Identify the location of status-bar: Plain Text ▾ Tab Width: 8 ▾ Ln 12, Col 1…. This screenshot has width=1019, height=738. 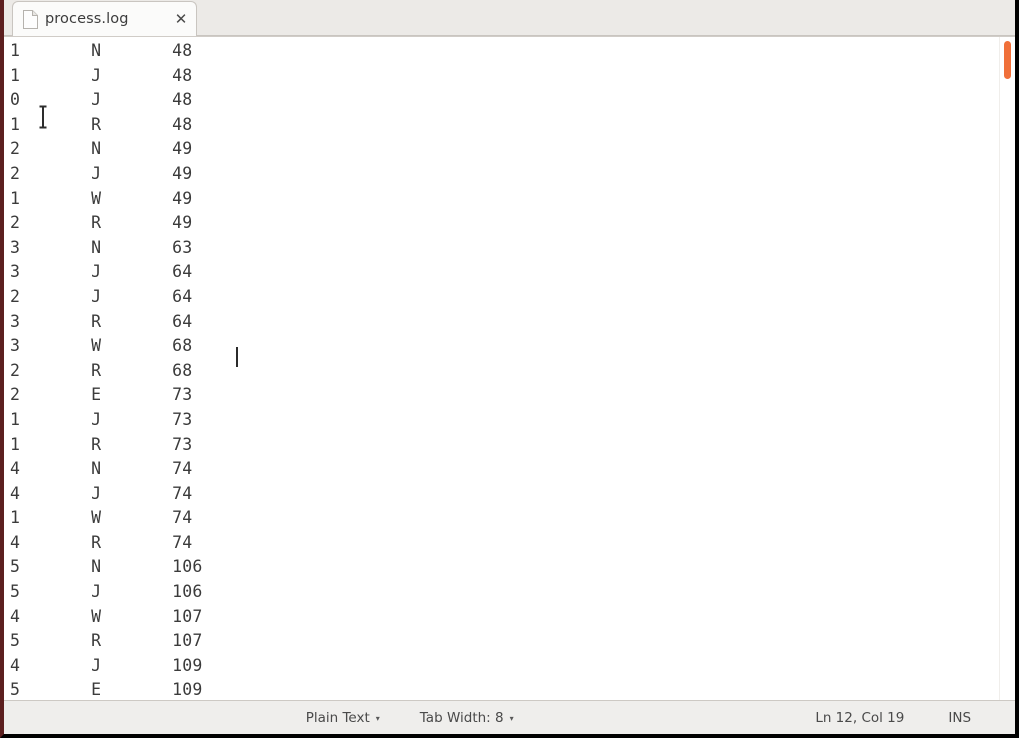
(509, 717).